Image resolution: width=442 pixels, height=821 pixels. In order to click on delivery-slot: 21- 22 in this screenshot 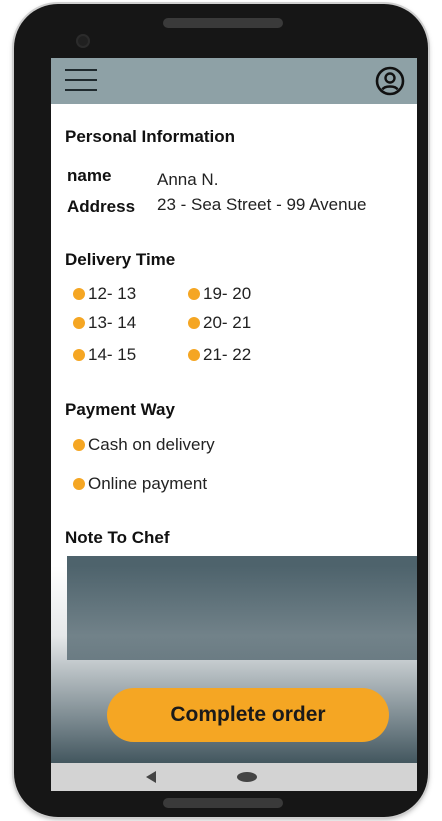, I will do `click(219, 355)`.